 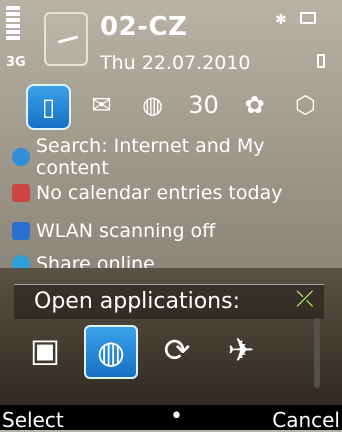 I want to click on signal-strength-icon, so click(x=19, y=29).